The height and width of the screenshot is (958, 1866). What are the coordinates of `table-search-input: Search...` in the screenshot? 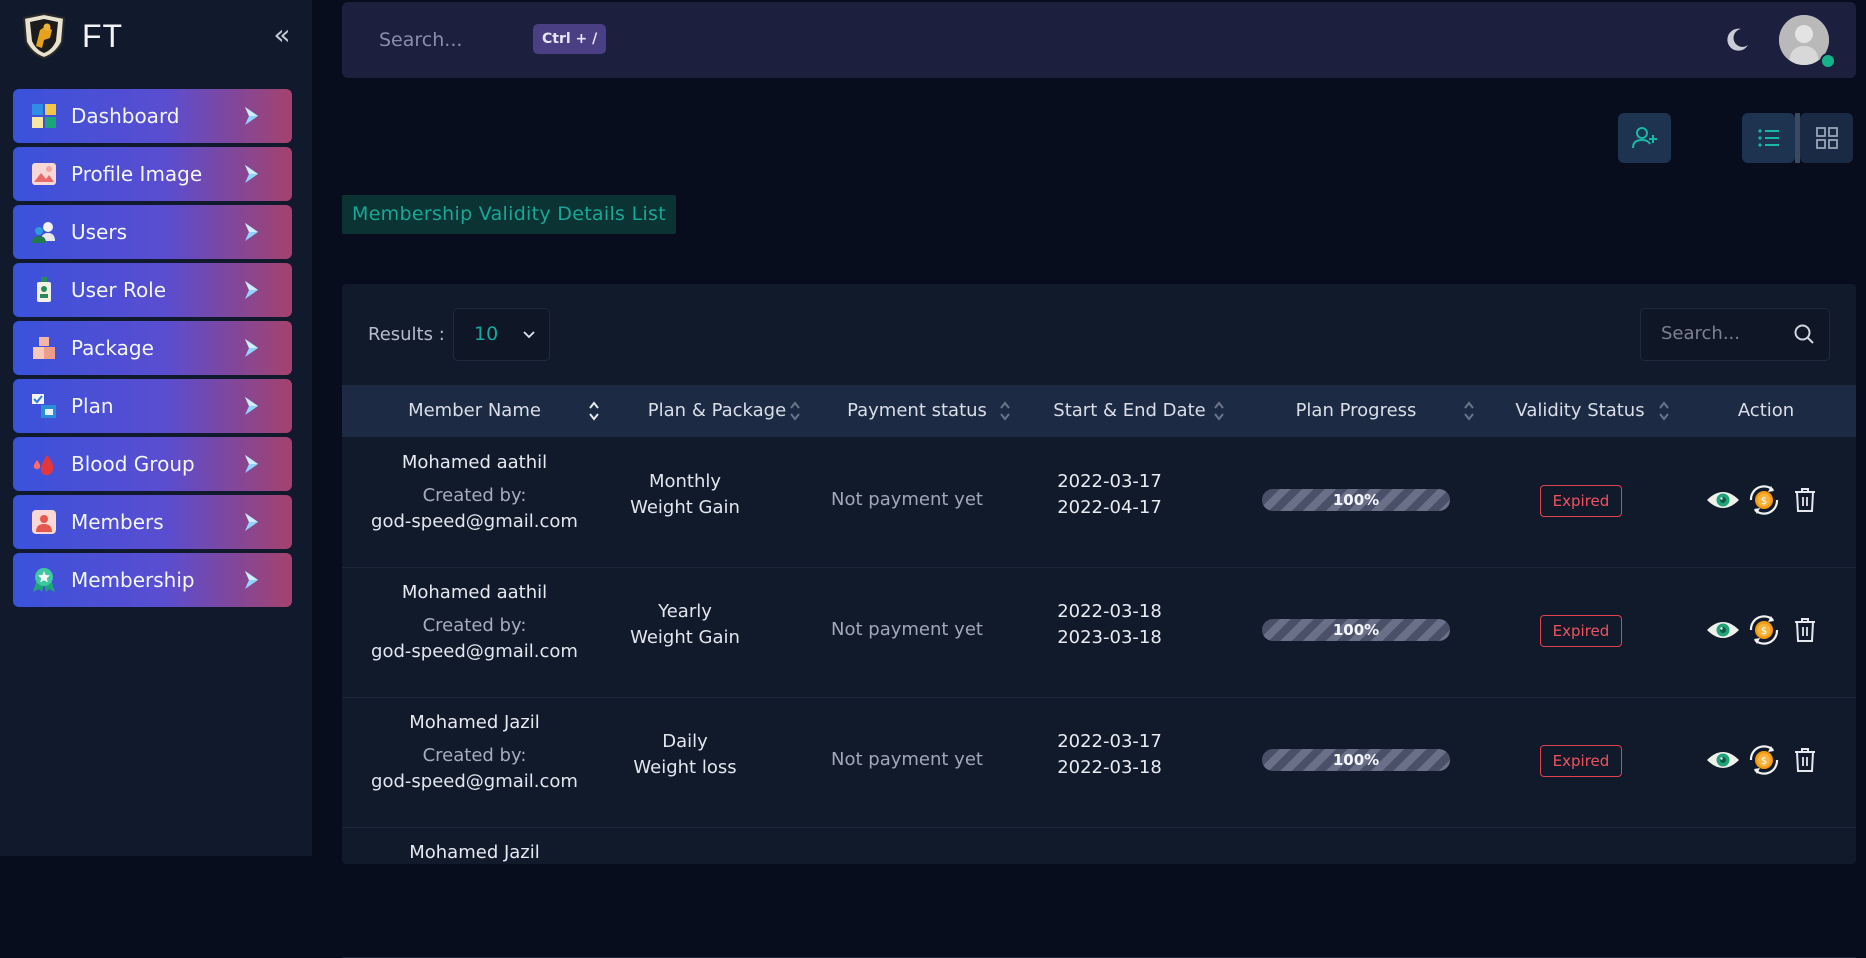 It's located at (1735, 334).